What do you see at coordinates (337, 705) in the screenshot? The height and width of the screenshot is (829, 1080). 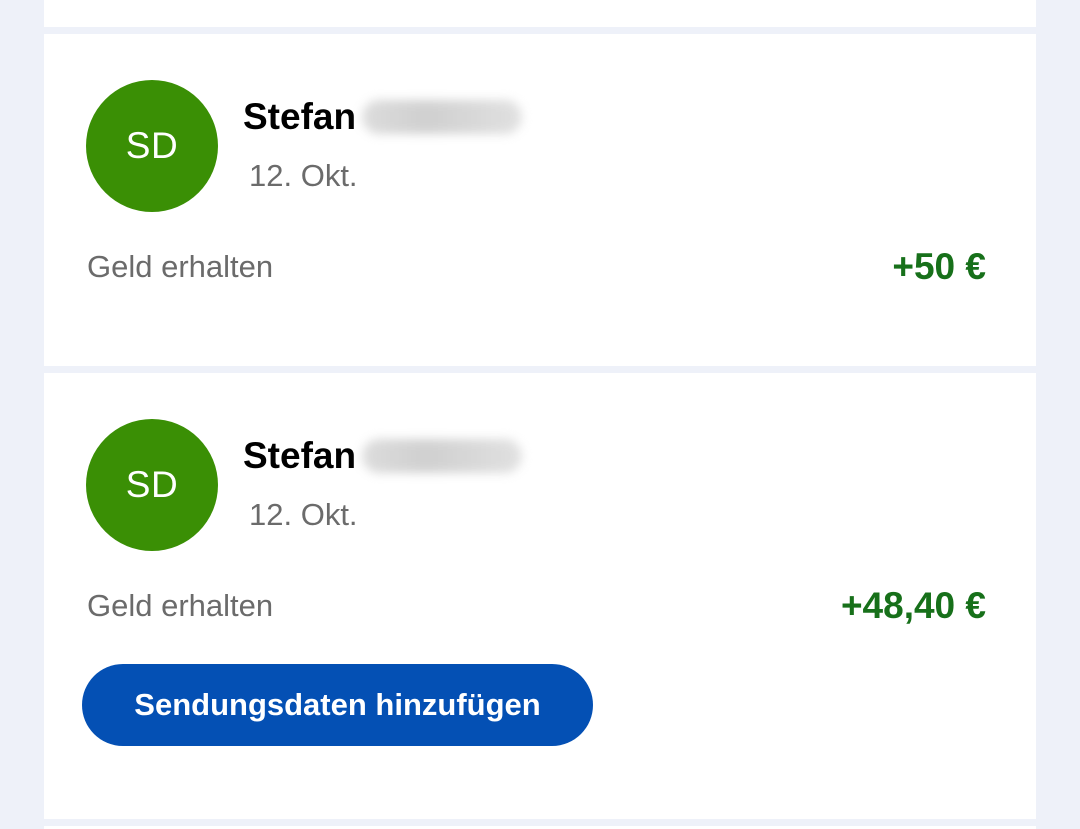 I see `add-shipping-details-button: Sendungsdaten hinzufügen` at bounding box center [337, 705].